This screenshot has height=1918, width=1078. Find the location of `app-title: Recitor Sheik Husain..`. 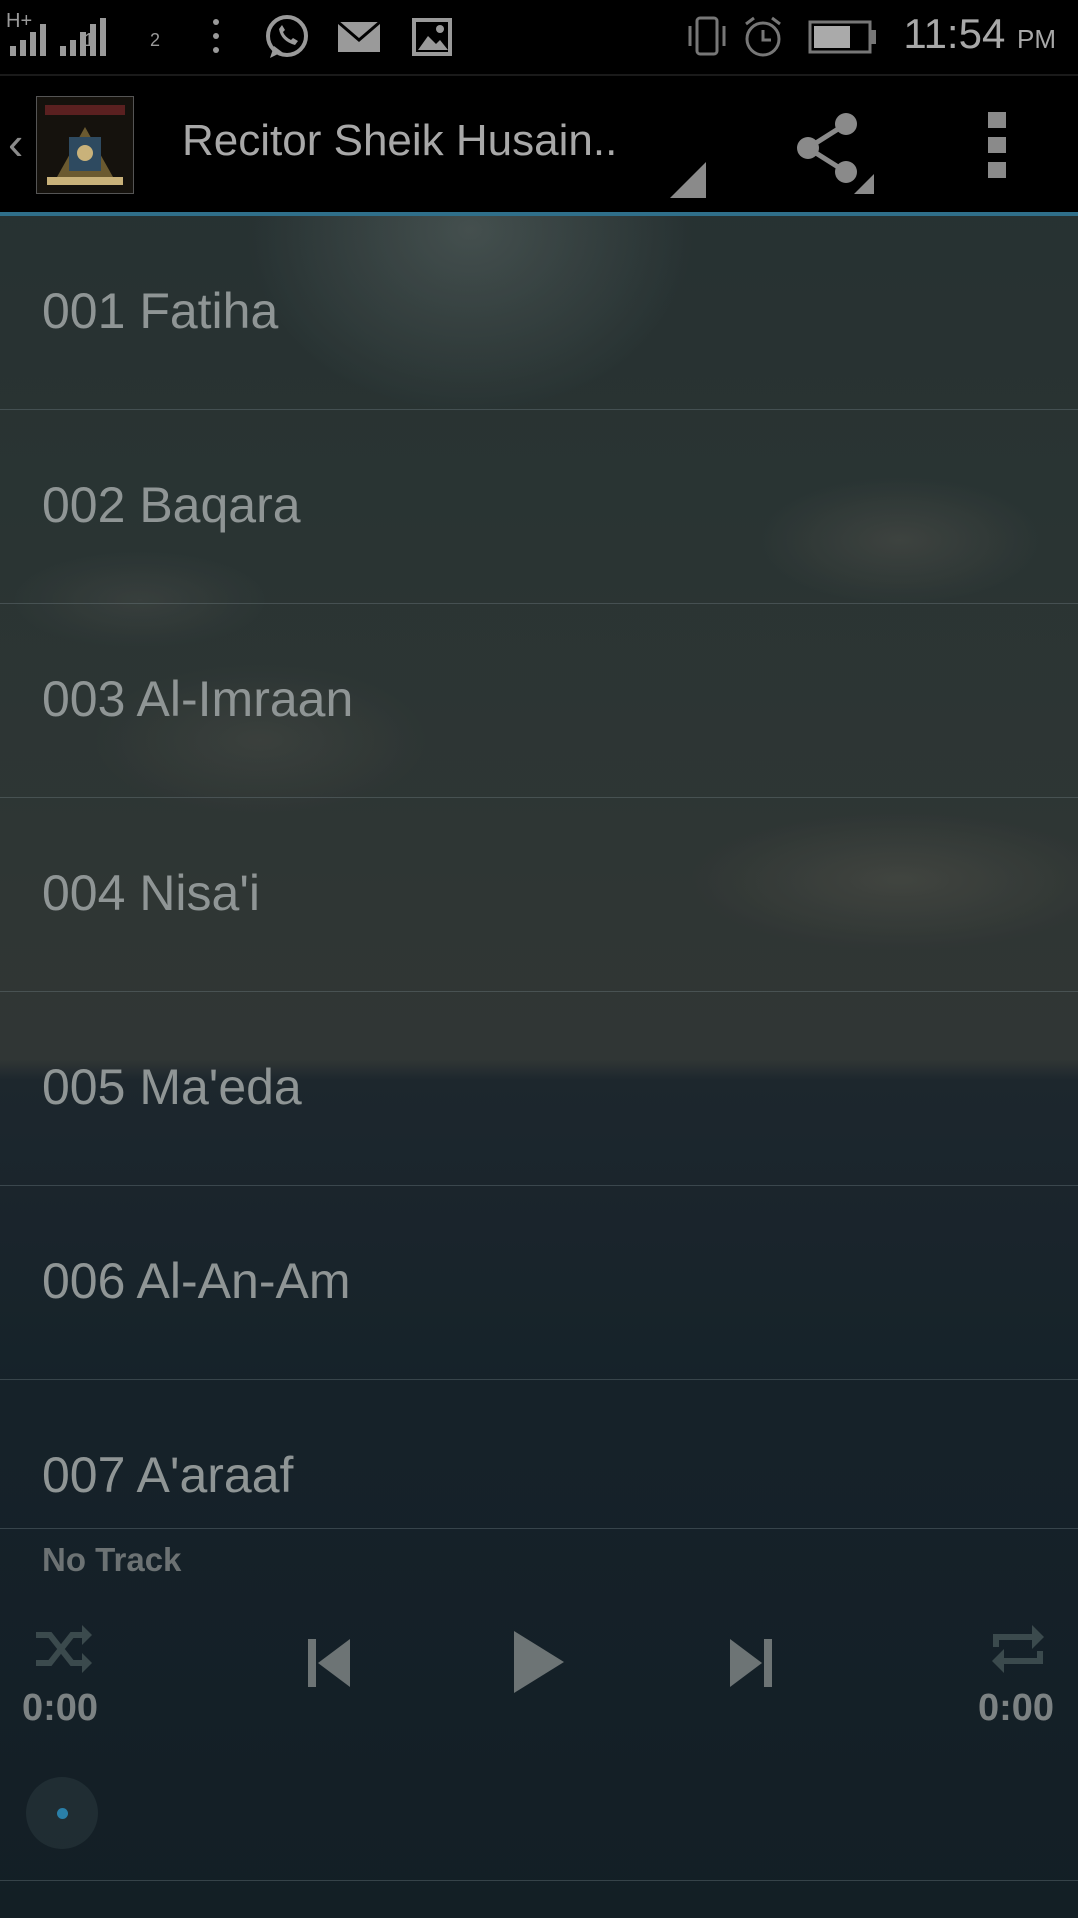

app-title: Recitor Sheik Husain.. is located at coordinates (399, 141).